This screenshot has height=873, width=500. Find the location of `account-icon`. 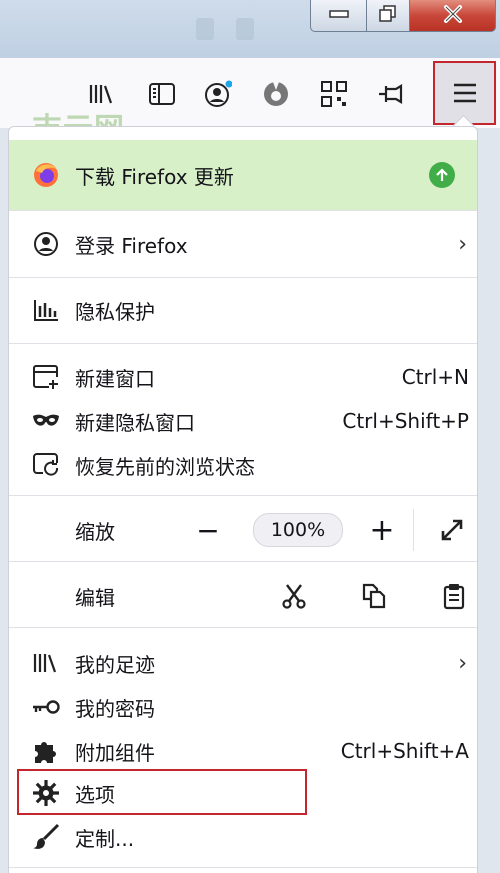

account-icon is located at coordinates (218, 94).